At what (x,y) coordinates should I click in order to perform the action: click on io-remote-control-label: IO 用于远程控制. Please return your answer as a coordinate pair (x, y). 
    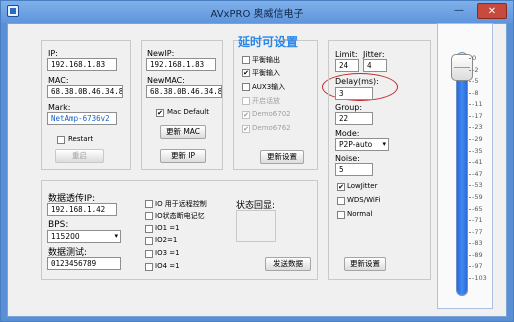
    Looking at the image, I should click on (181, 204).